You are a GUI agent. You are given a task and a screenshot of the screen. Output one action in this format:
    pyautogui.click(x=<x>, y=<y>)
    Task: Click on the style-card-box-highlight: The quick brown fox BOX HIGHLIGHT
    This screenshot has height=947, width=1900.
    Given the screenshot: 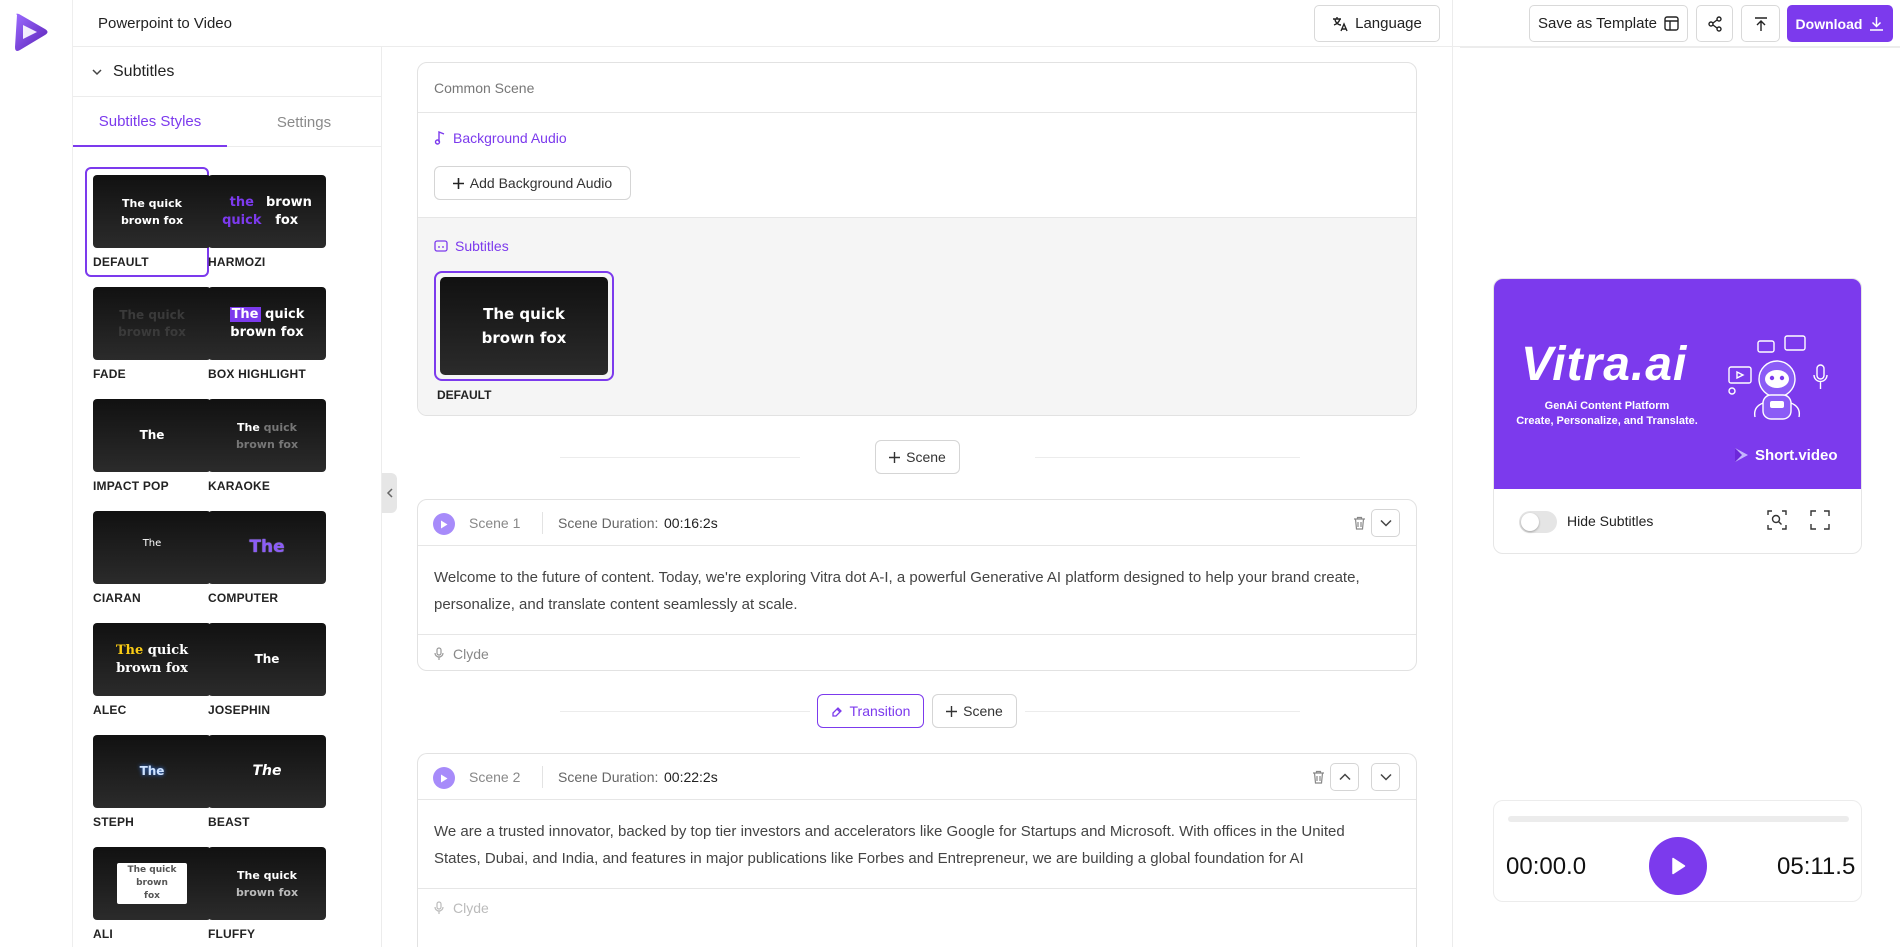 What is the action you would take?
    pyautogui.click(x=263, y=334)
    